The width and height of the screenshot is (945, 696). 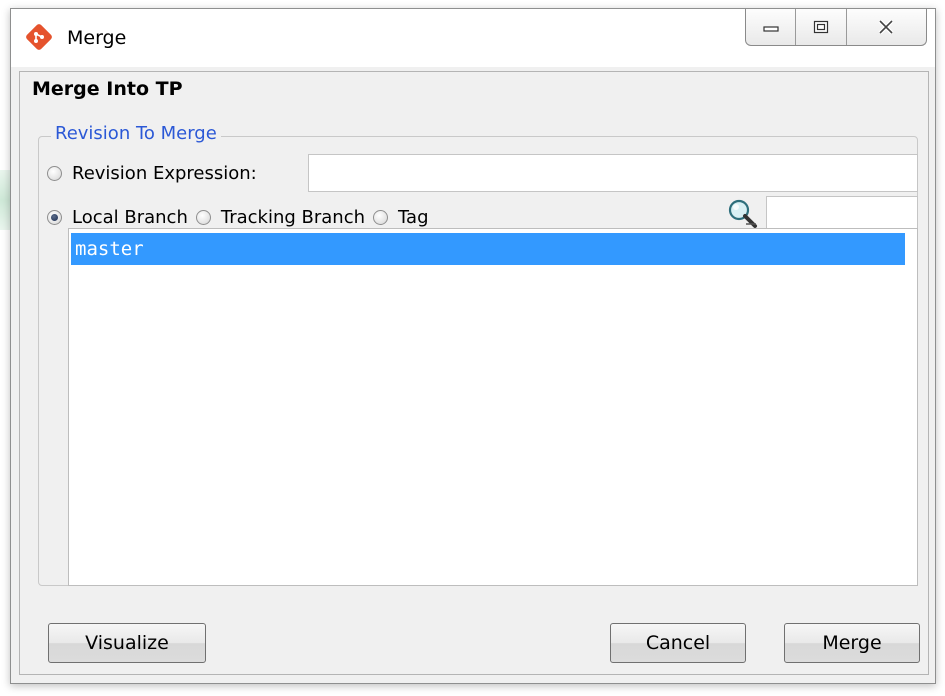 I want to click on local-branch-label: Local Branch, so click(x=130, y=217).